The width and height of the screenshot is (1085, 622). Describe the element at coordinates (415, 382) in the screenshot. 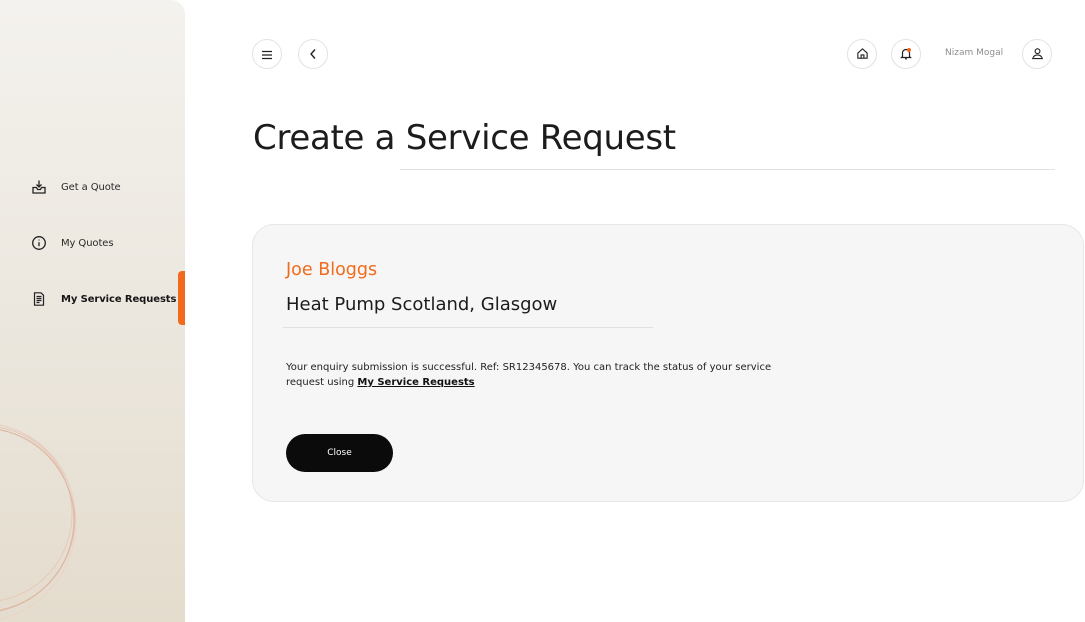

I see `my-service-requests-link: My Service Requests` at that location.